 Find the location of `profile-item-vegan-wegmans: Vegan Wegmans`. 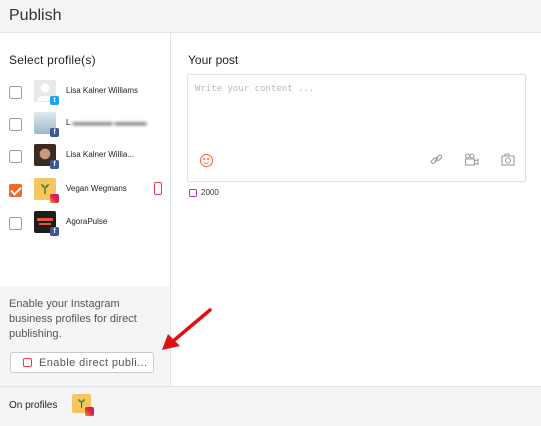

profile-item-vegan-wegmans: Vegan Wegmans is located at coordinates (85, 191).